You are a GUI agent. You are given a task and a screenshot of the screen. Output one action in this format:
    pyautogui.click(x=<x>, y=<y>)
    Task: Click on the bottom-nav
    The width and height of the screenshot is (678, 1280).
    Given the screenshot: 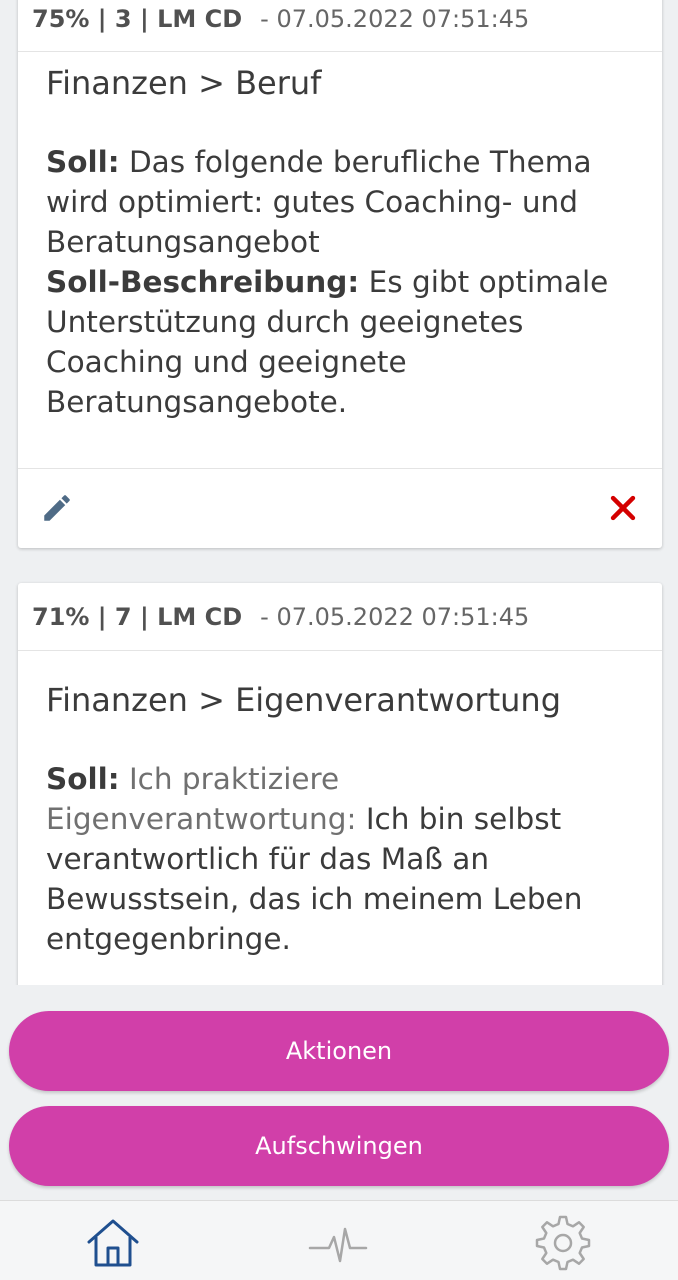 What is the action you would take?
    pyautogui.click(x=339, y=1240)
    